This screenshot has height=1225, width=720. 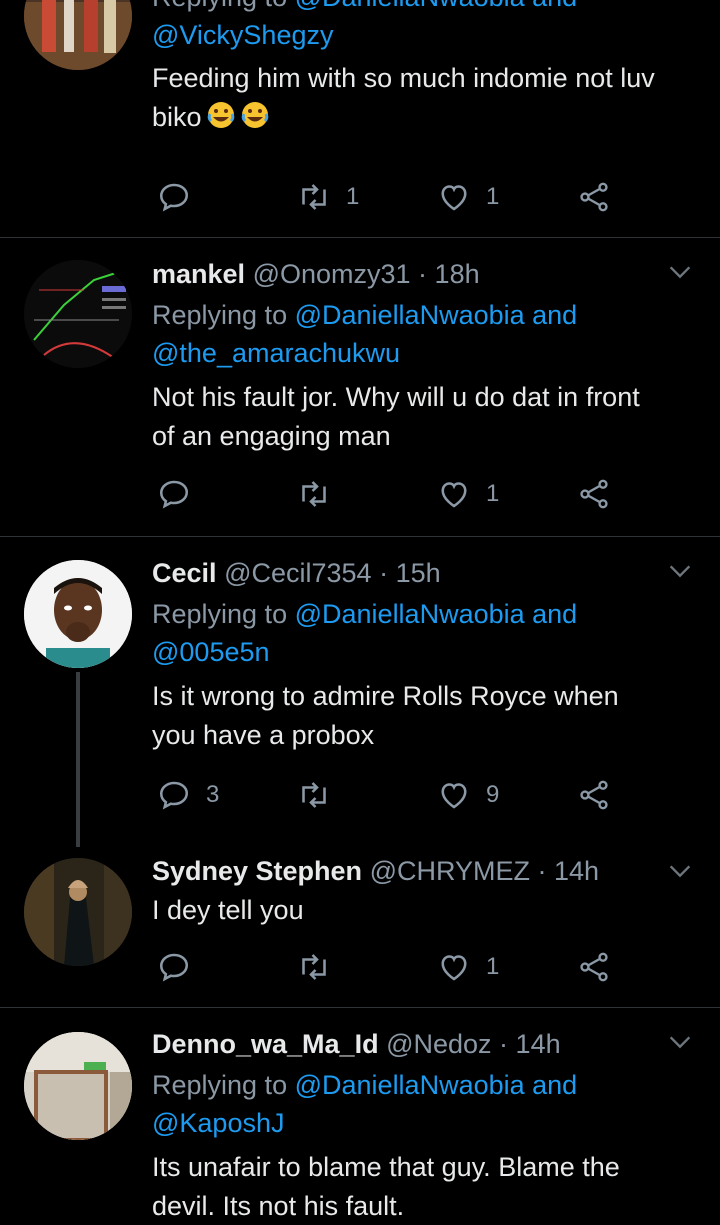 What do you see at coordinates (450, 871) in the screenshot?
I see `username: @CHRYMEZ` at bounding box center [450, 871].